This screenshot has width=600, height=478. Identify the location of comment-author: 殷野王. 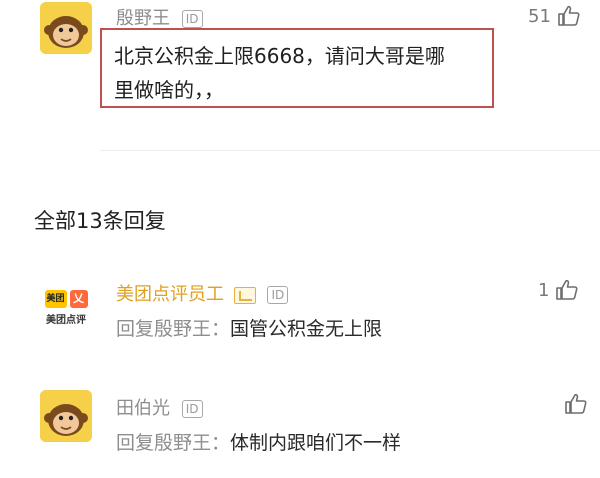
(143, 18).